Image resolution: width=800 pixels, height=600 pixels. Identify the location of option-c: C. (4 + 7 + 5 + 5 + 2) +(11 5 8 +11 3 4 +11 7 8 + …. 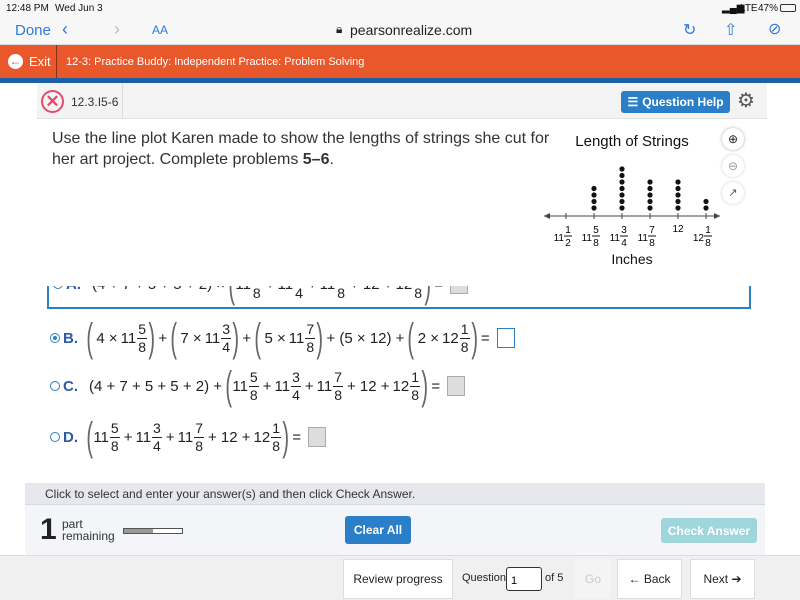
(258, 386).